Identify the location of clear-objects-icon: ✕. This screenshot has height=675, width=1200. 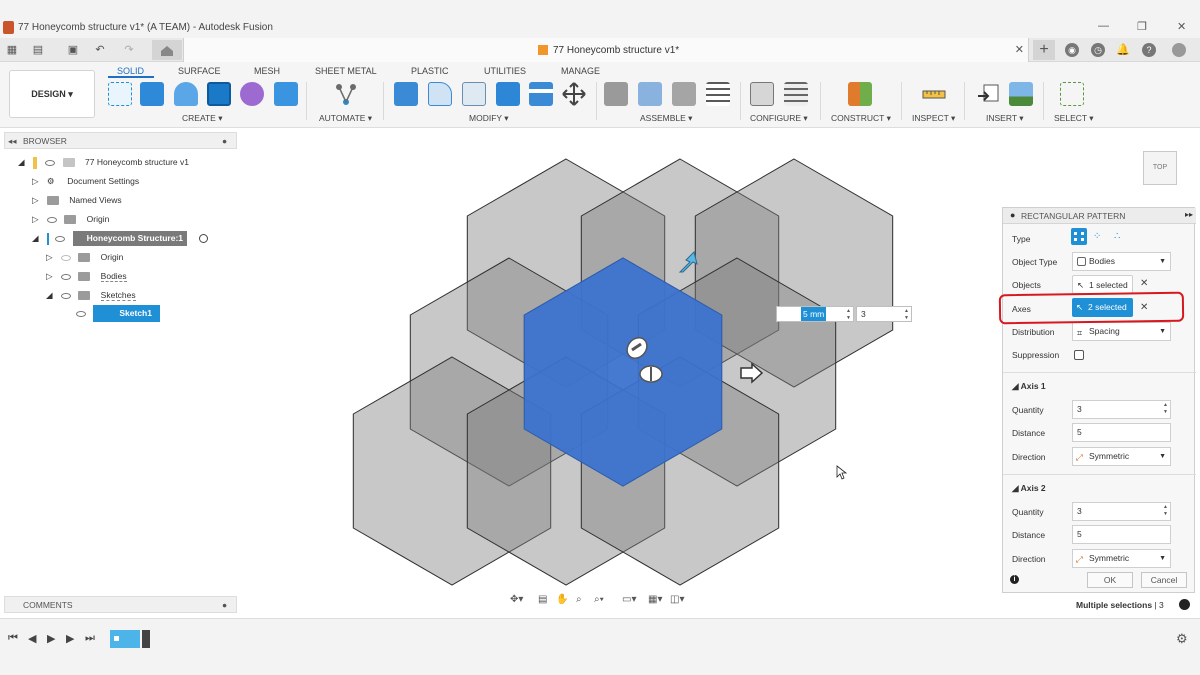
(1144, 283).